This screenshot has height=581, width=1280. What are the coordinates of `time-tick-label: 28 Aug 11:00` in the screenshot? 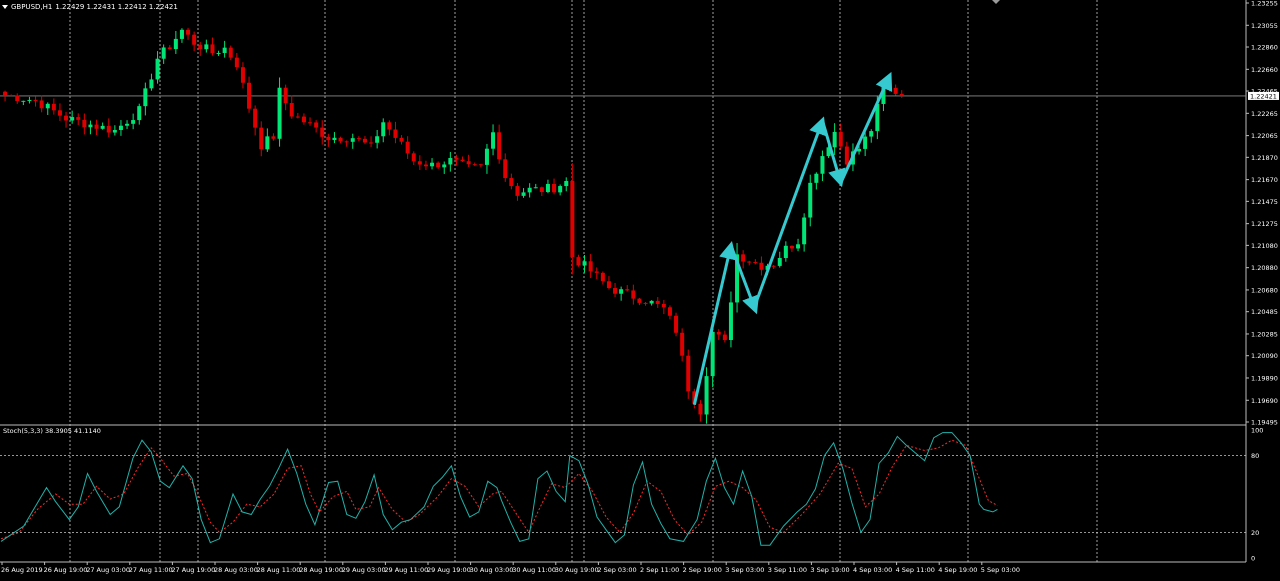 It's located at (279, 570).